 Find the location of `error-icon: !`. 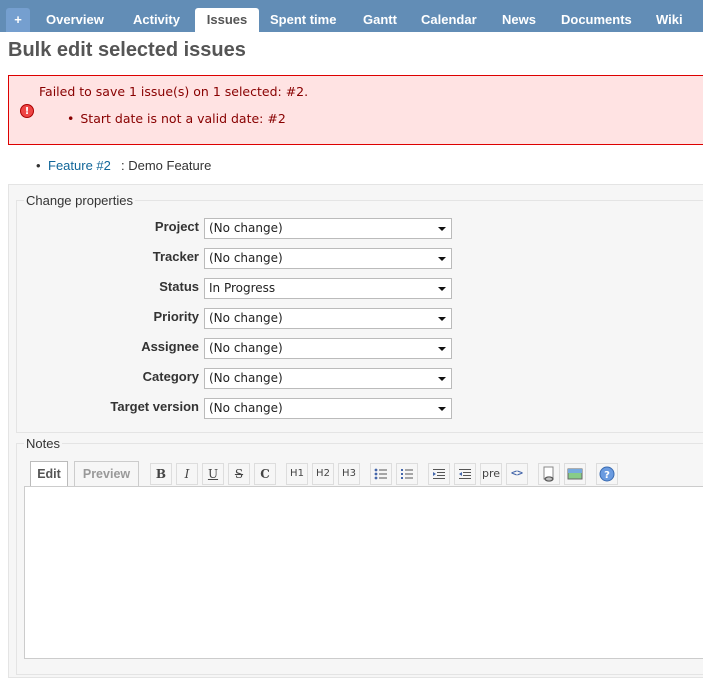

error-icon: ! is located at coordinates (27, 111).